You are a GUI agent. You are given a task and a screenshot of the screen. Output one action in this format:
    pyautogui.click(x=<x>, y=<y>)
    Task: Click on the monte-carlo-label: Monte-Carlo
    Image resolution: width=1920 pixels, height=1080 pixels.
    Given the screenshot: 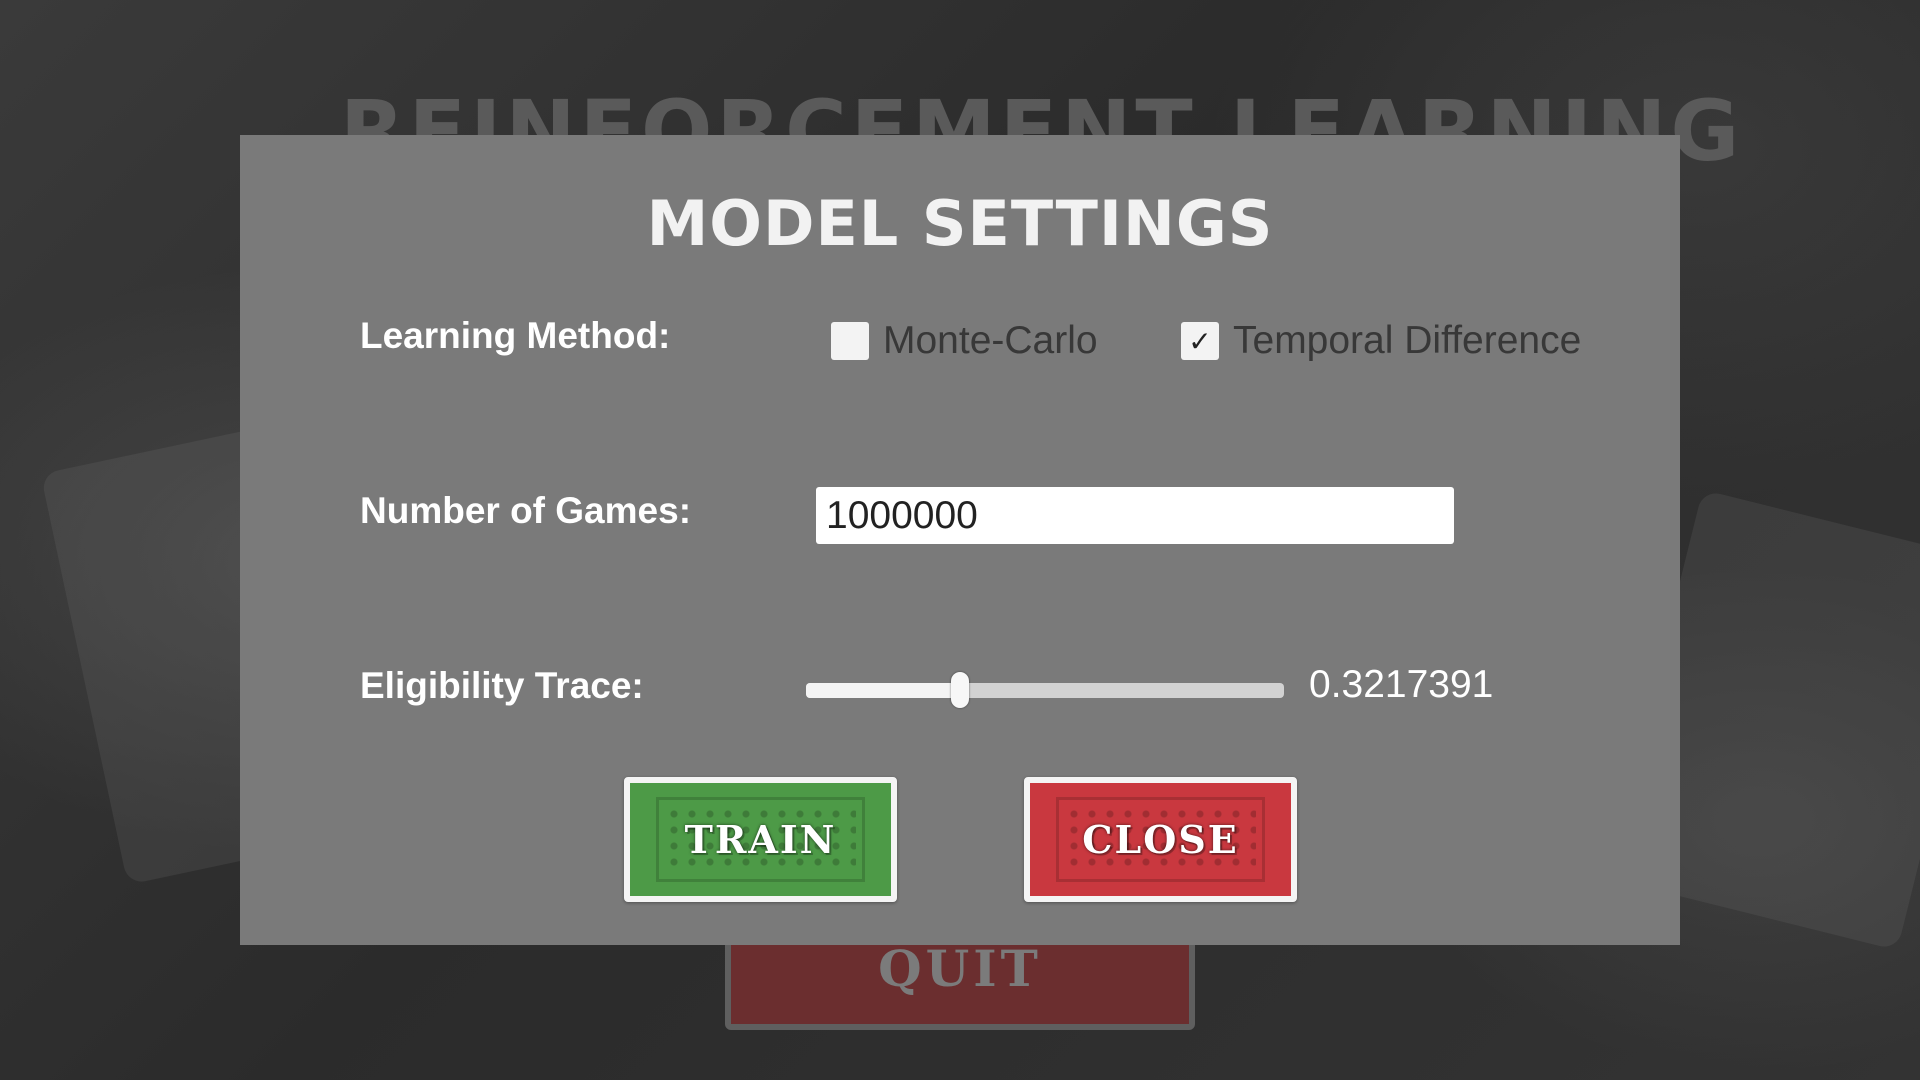 What is the action you would take?
    pyautogui.click(x=990, y=340)
    